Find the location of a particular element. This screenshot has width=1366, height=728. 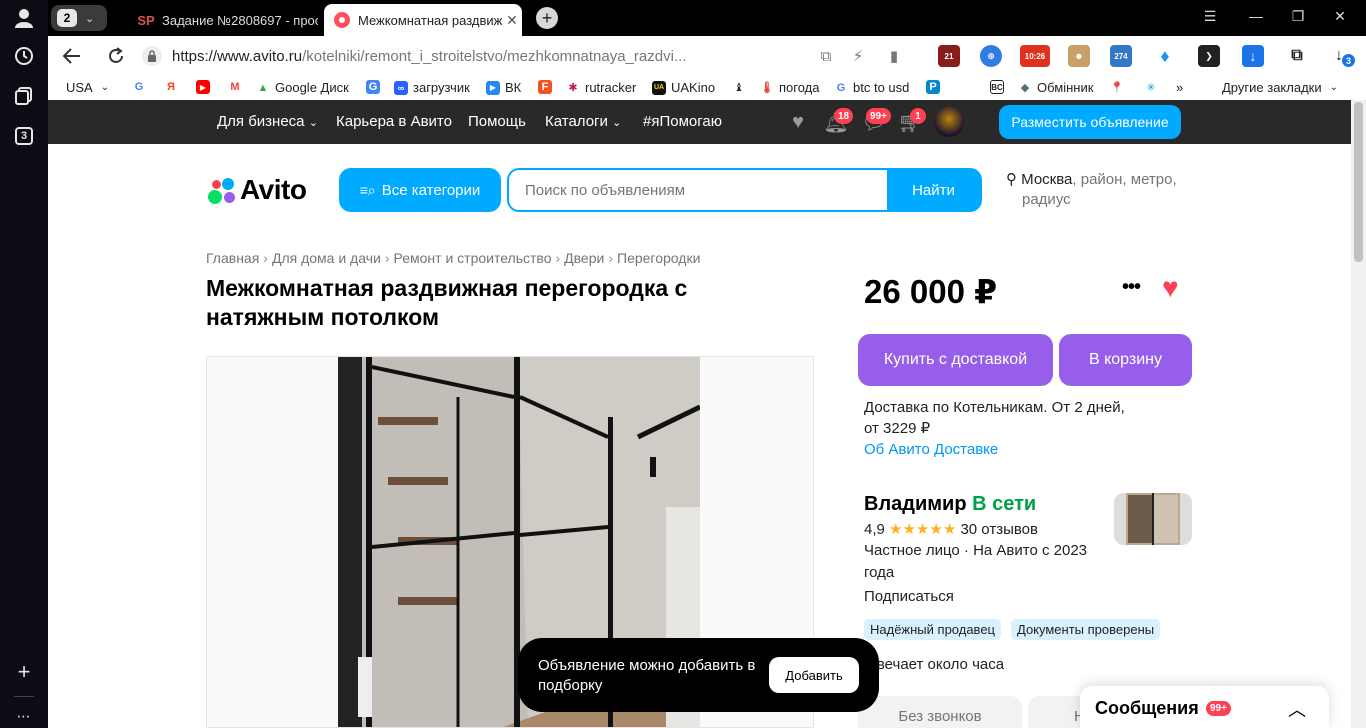

breadcrumb-item: Главная is located at coordinates (232, 258).